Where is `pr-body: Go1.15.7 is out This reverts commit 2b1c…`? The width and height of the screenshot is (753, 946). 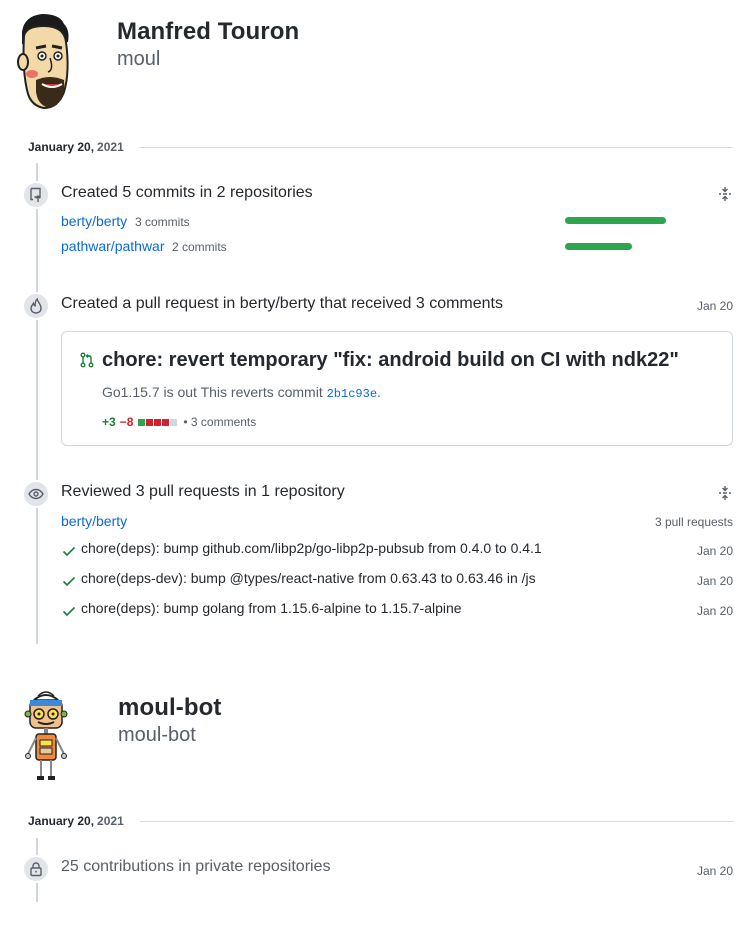 pr-body: Go1.15.7 is out This reverts commit 2b1c… is located at coordinates (241, 392).